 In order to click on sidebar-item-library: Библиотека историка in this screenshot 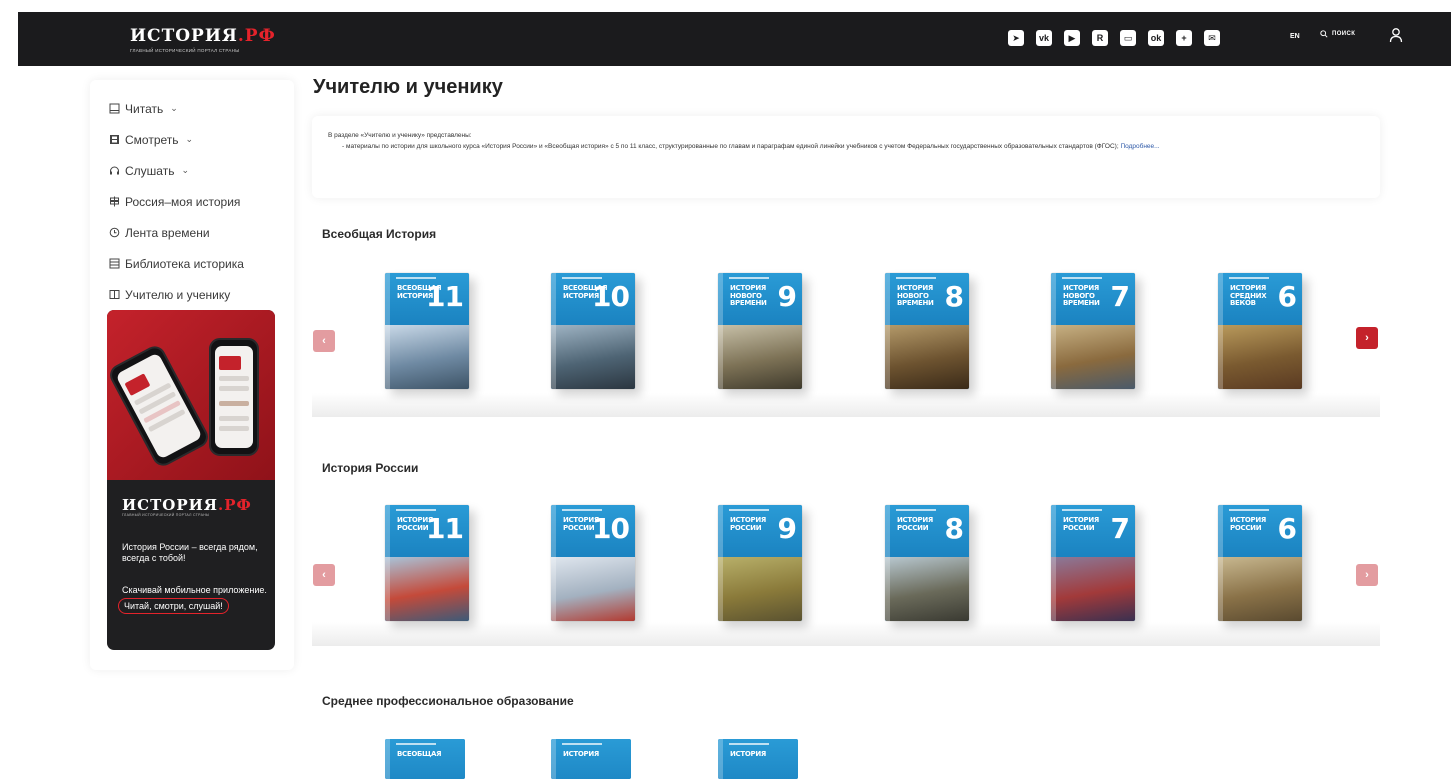, I will do `click(176, 263)`.